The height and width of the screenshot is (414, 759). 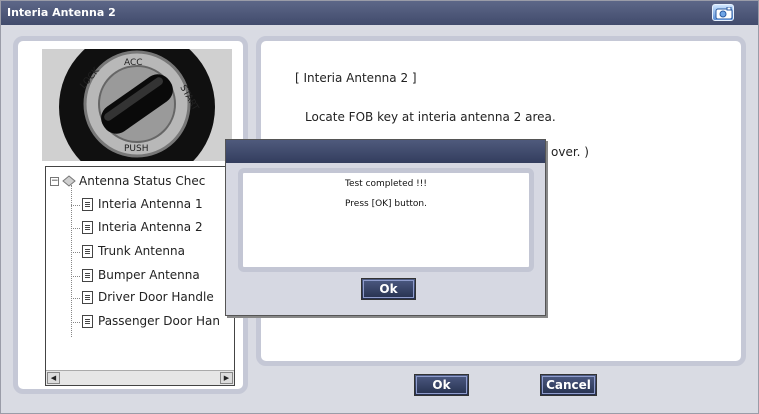 I want to click on dialog-message-2: Press [OK] button., so click(x=386, y=204).